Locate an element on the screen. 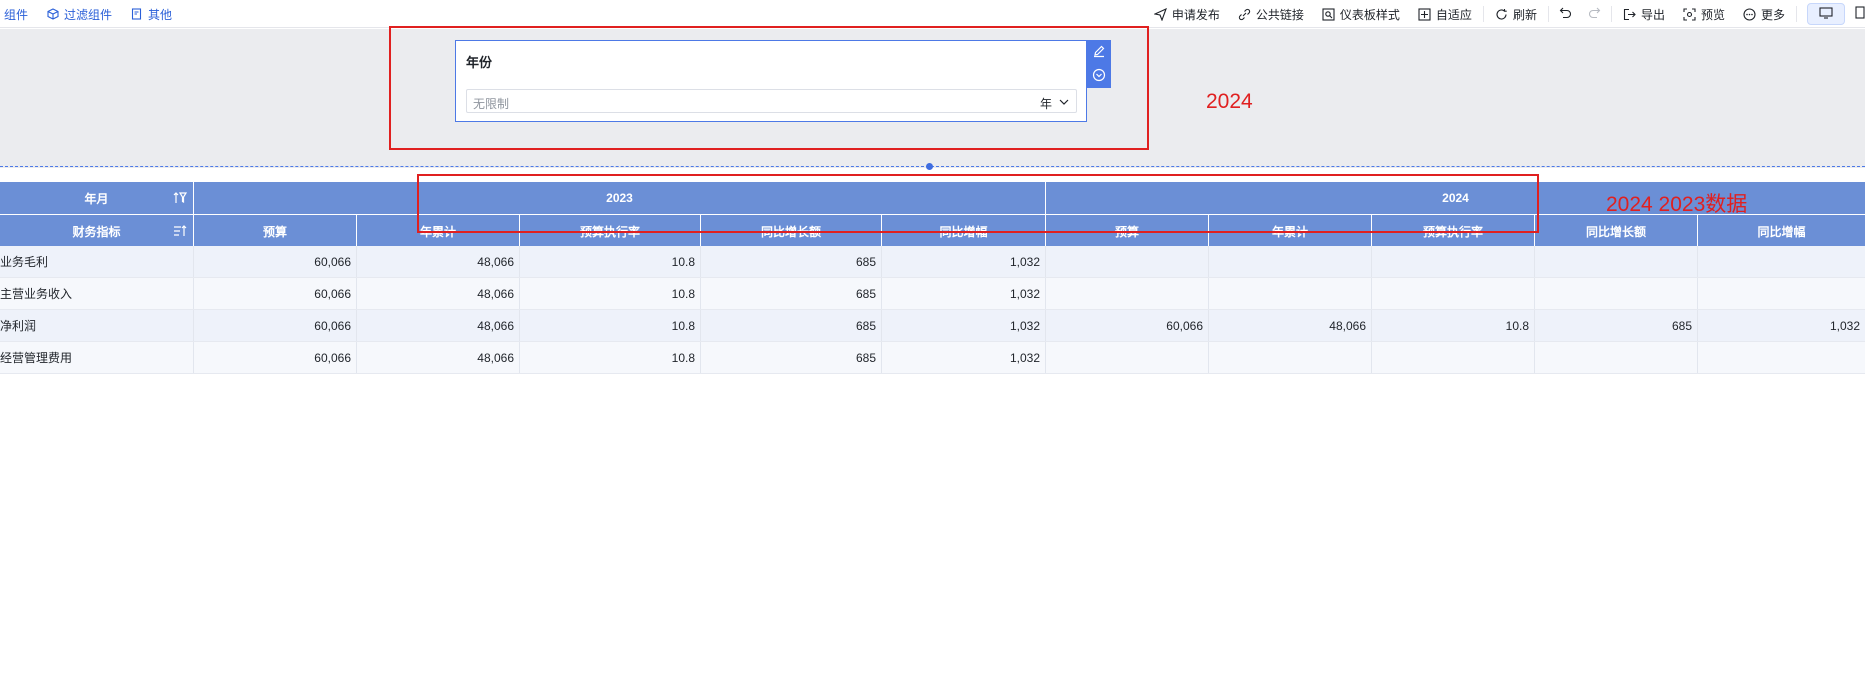 This screenshot has height=697, width=1865. row-header-year-month: 年月 is located at coordinates (97, 198).